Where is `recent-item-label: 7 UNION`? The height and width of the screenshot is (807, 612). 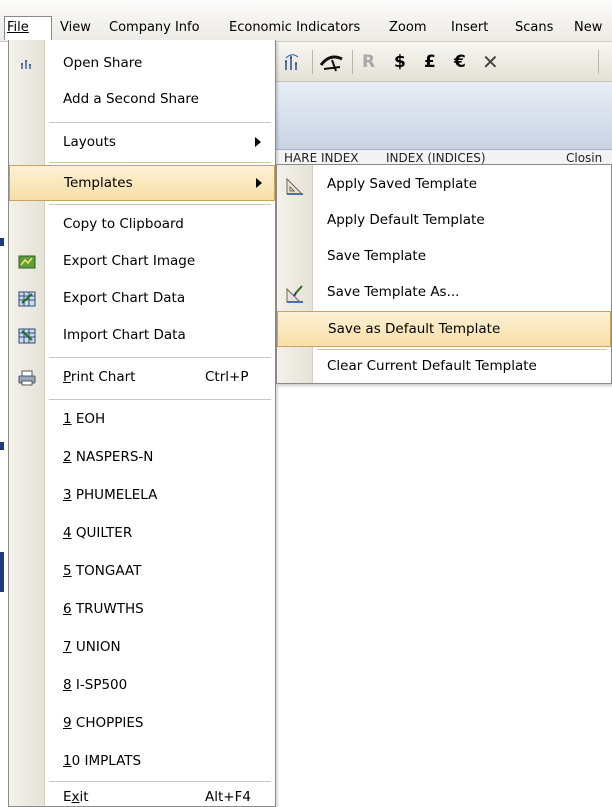 recent-item-label: 7 UNION is located at coordinates (92, 647).